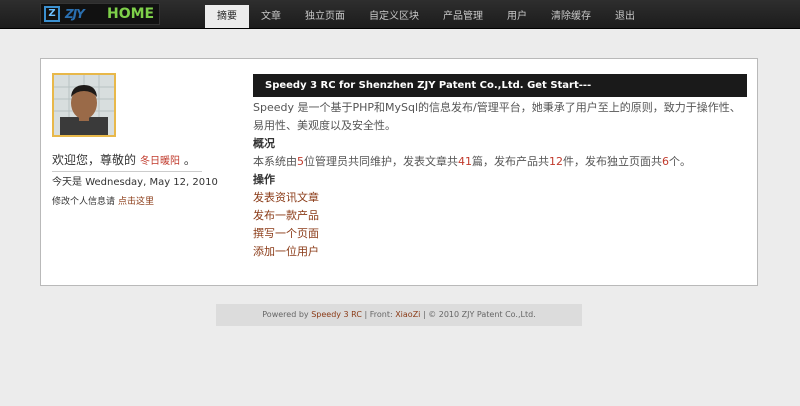  I want to click on welcome-suffix: 。, so click(189, 160).